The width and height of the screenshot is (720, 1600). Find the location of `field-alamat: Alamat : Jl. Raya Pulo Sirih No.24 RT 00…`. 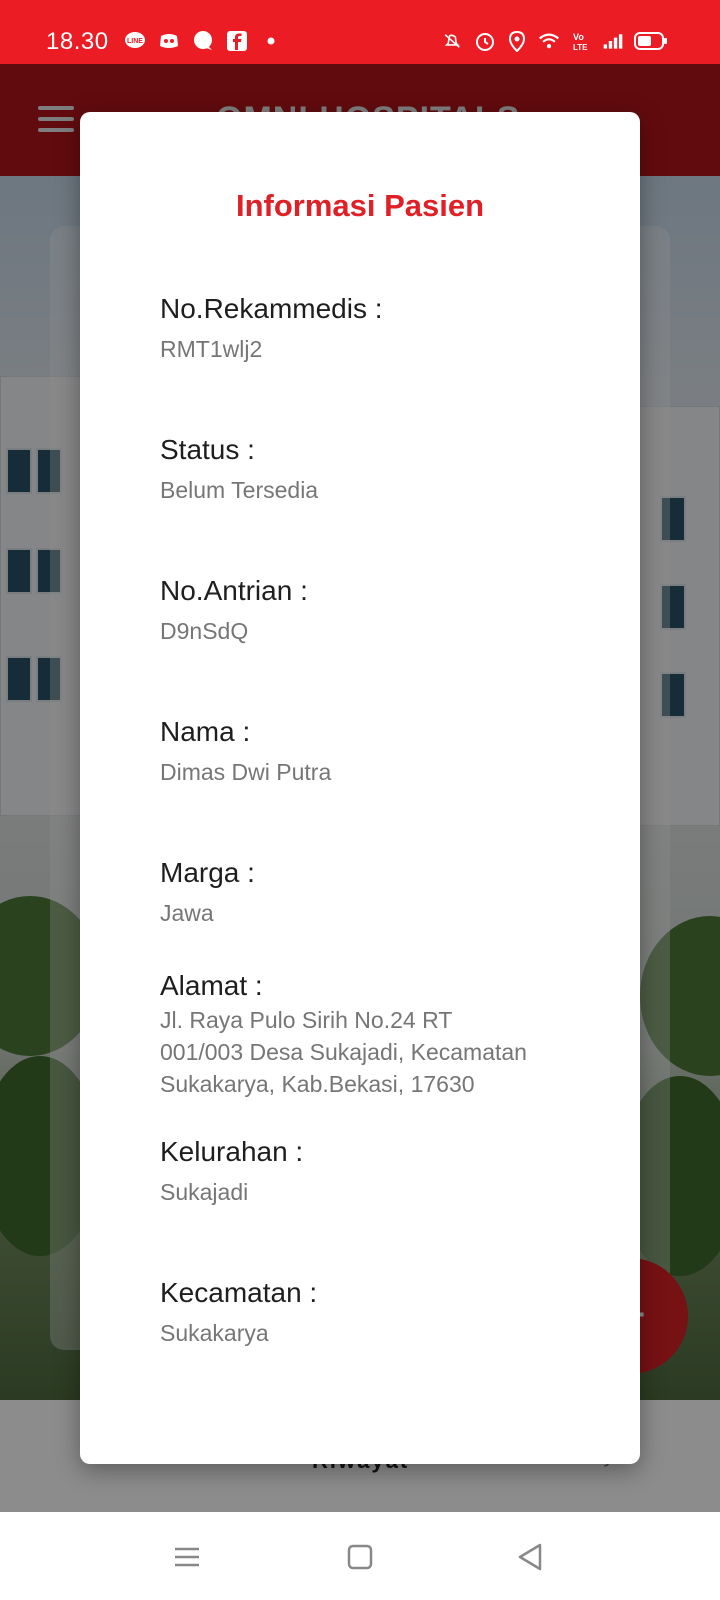

field-alamat: Alamat : Jl. Raya Pulo Sirih No.24 RT 00… is located at coordinates (370, 1034).